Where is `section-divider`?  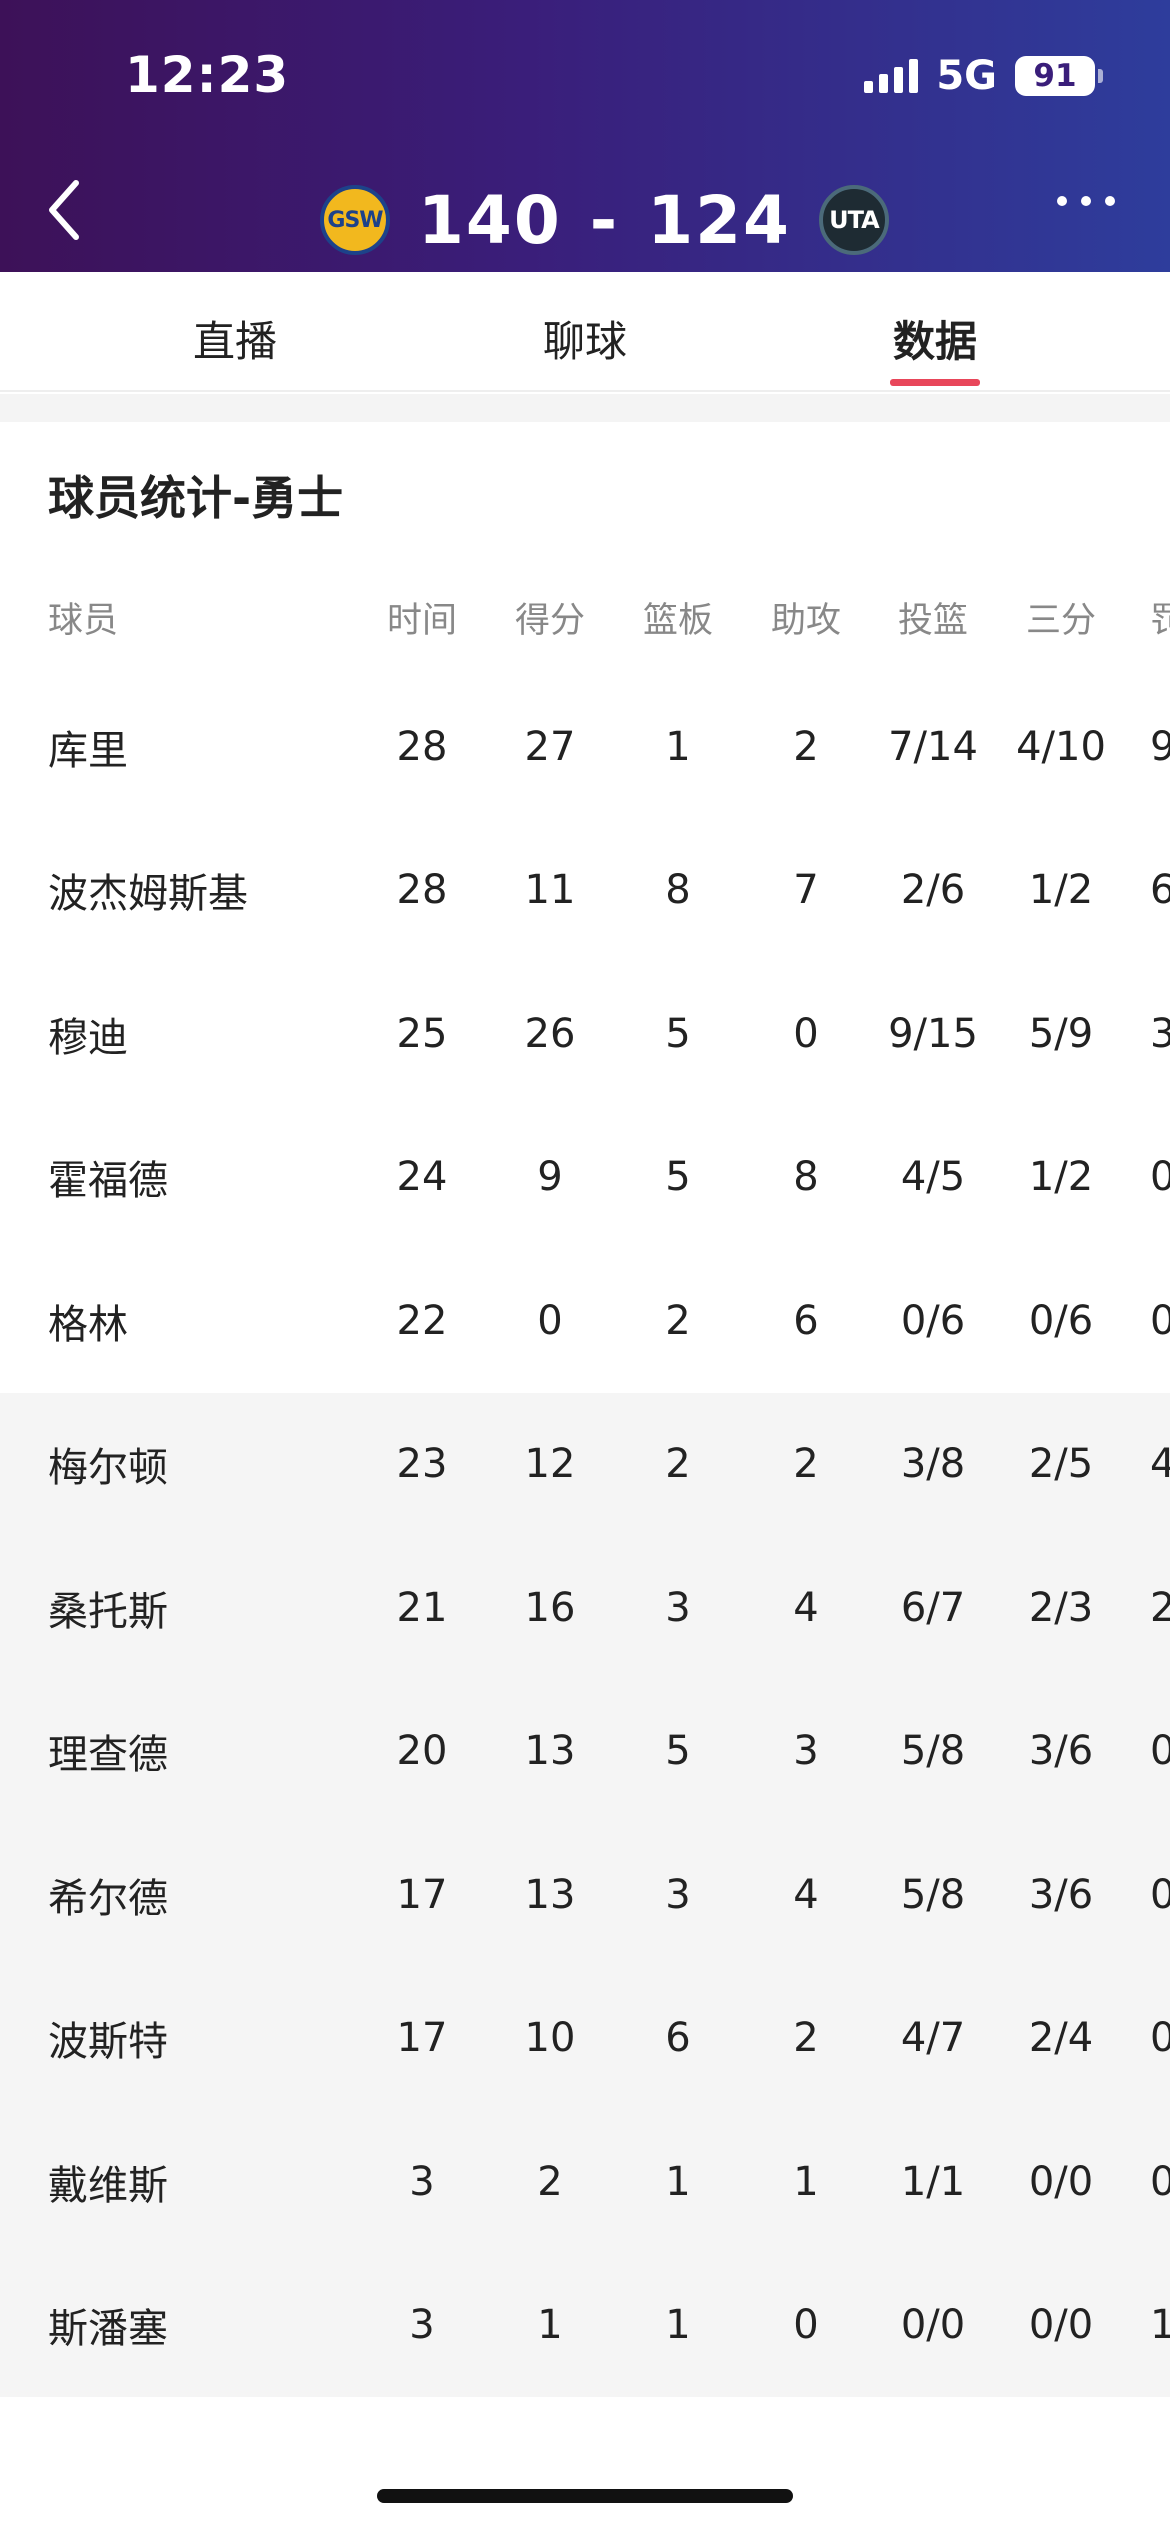
section-divider is located at coordinates (585, 408).